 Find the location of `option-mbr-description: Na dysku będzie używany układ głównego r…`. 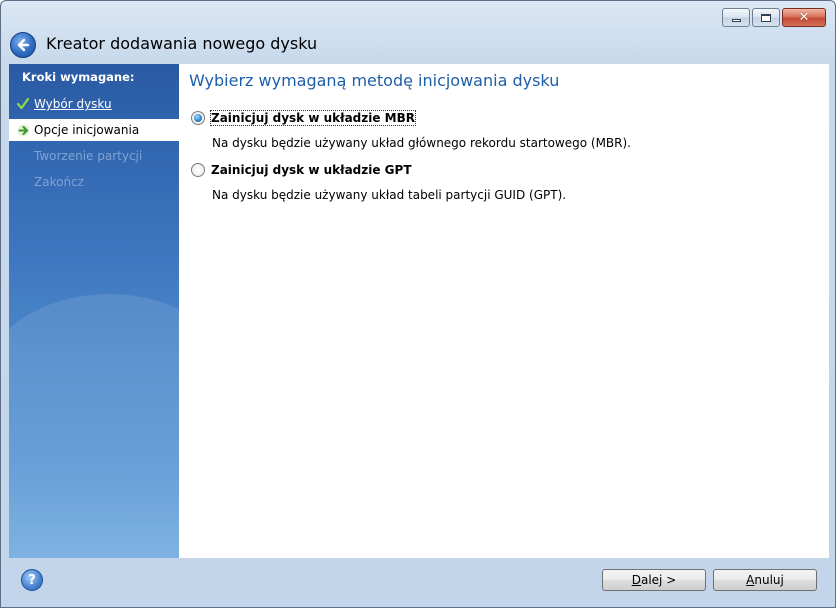

option-mbr-description: Na dysku będzie używany układ głównego r… is located at coordinates (421, 143).